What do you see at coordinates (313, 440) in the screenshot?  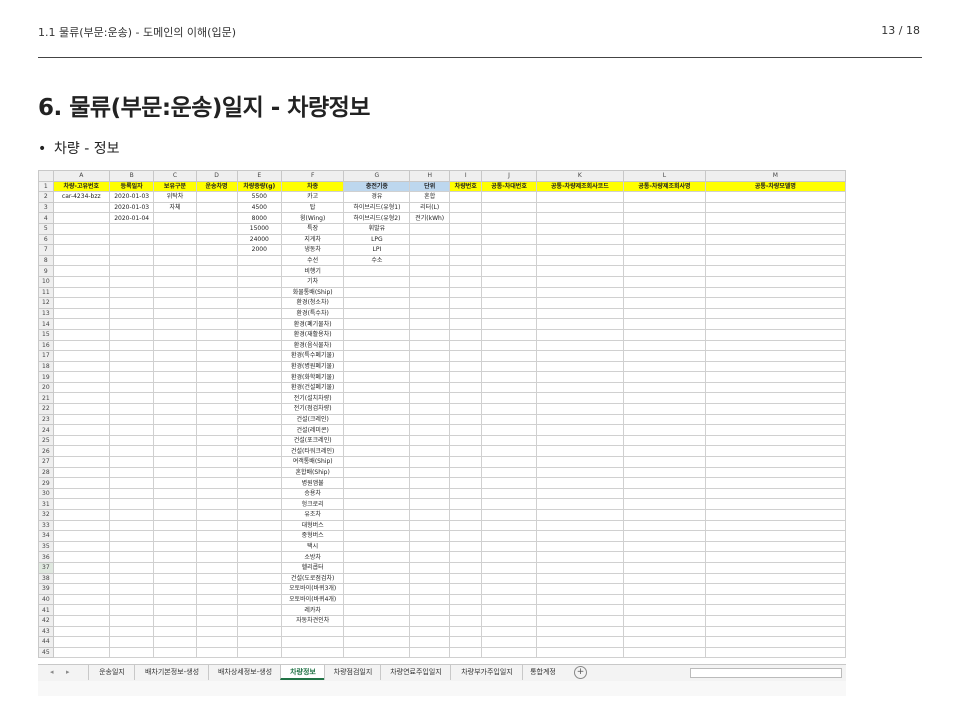 I see `cell: 건설(포크레인)` at bounding box center [313, 440].